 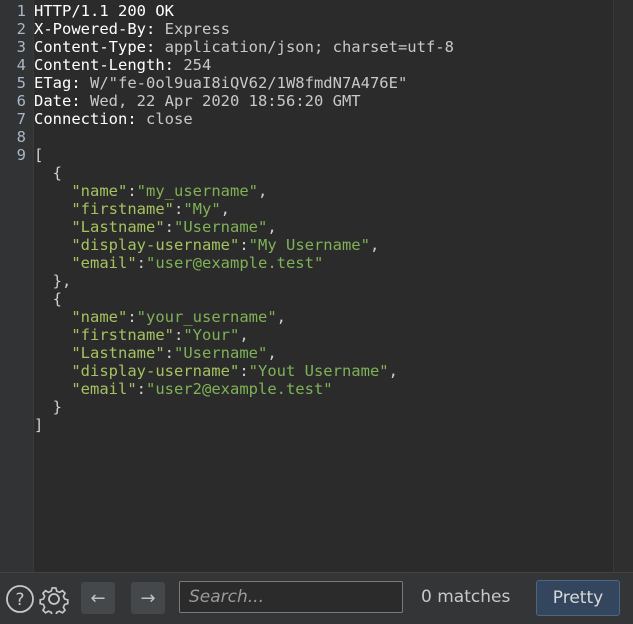 I want to click on response-line: 1 HTTP/1.1 200 OK, so click(x=95, y=11).